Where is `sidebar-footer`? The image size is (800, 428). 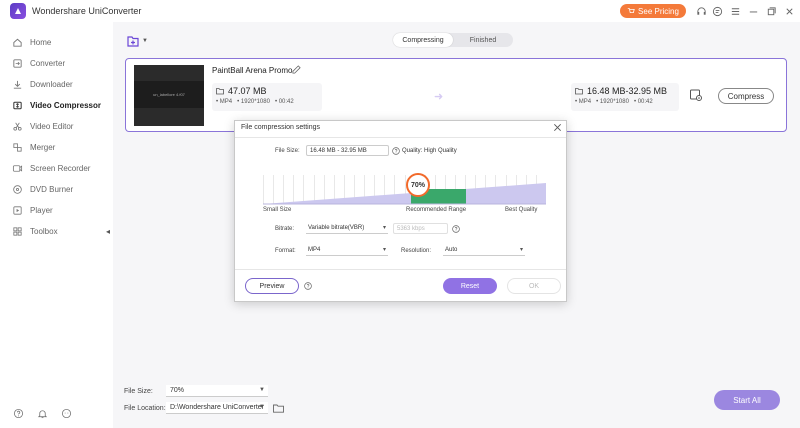 sidebar-footer is located at coordinates (42, 413).